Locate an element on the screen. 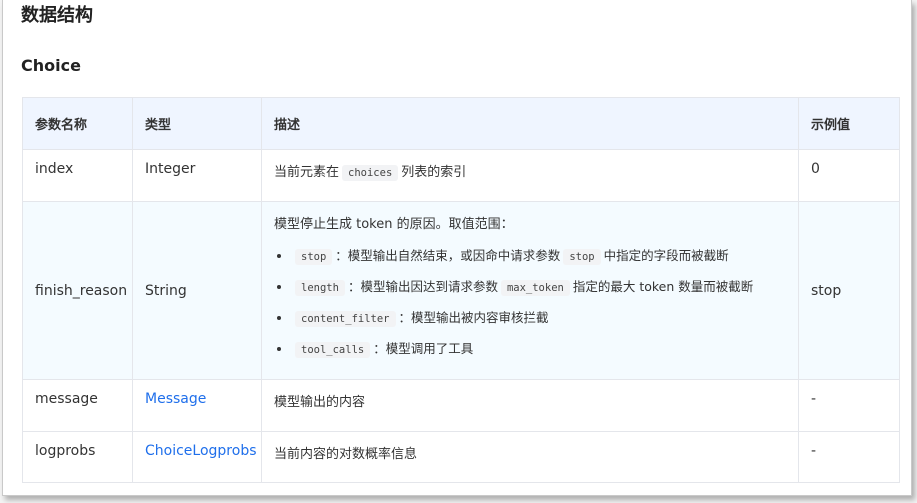 Image resolution: width=917 pixels, height=503 pixels. param-type: String is located at coordinates (197, 290).